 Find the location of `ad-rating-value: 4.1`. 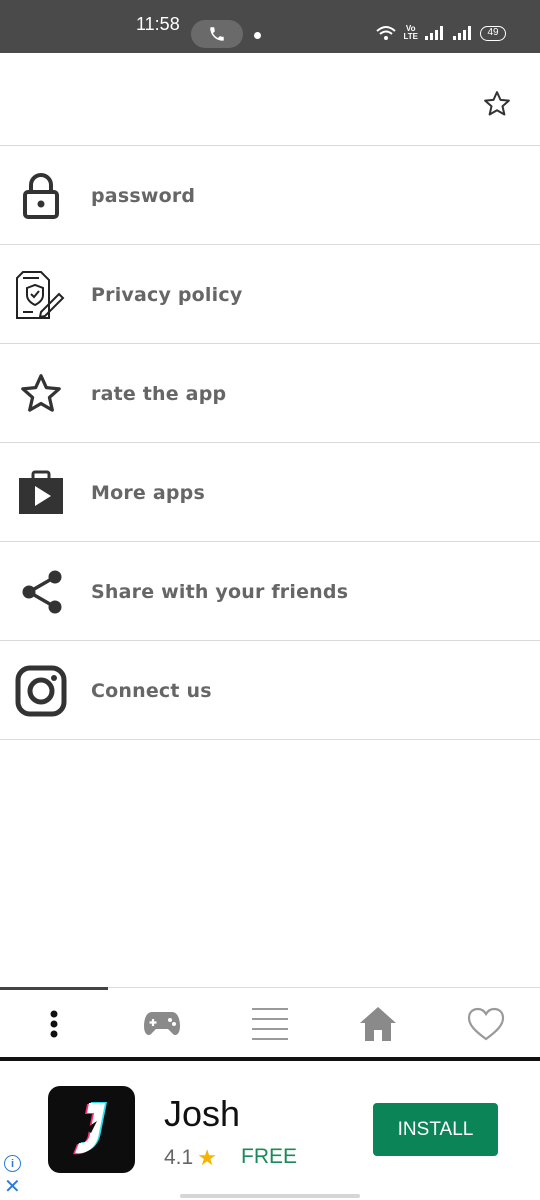

ad-rating-value: 4.1 is located at coordinates (179, 1157).